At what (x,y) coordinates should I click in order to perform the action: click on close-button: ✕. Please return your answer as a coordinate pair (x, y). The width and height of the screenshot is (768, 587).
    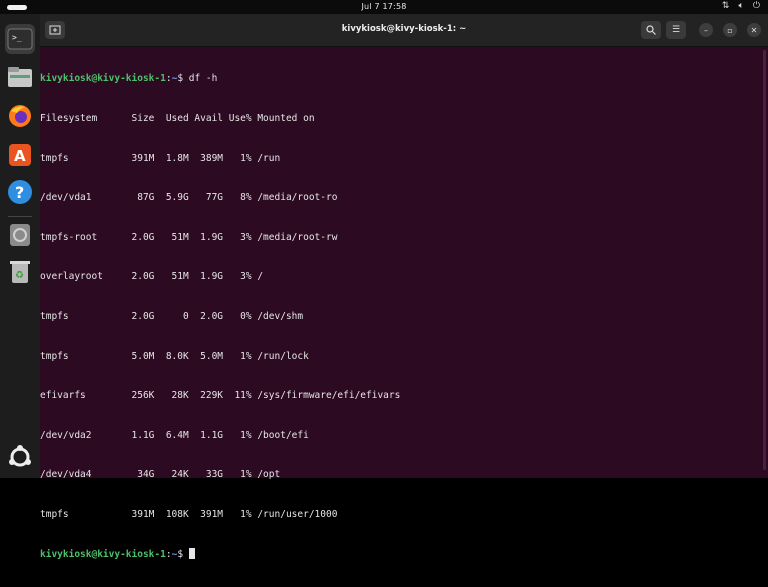
    Looking at the image, I should click on (754, 30).